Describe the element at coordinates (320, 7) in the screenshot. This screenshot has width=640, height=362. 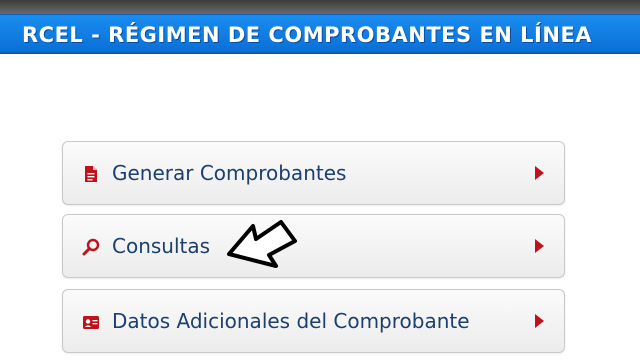
I see `window-top-strip` at that location.